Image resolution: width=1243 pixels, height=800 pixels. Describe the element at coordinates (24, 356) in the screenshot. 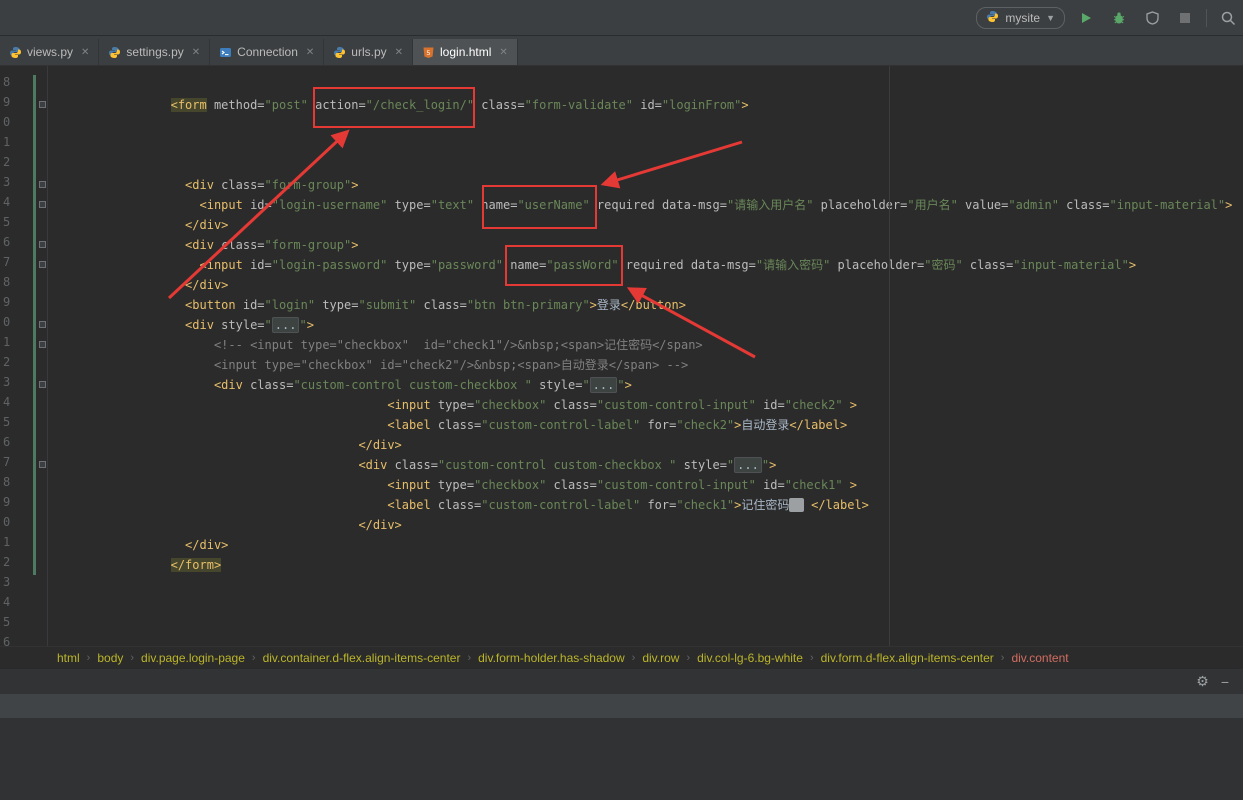

I see `editor-gutter: 8 9 0 1 2 3 4 5 6 7 8 9 0 1 2 3 4 5 6 7 8 9 0 1 2 3 4 5 6` at that location.